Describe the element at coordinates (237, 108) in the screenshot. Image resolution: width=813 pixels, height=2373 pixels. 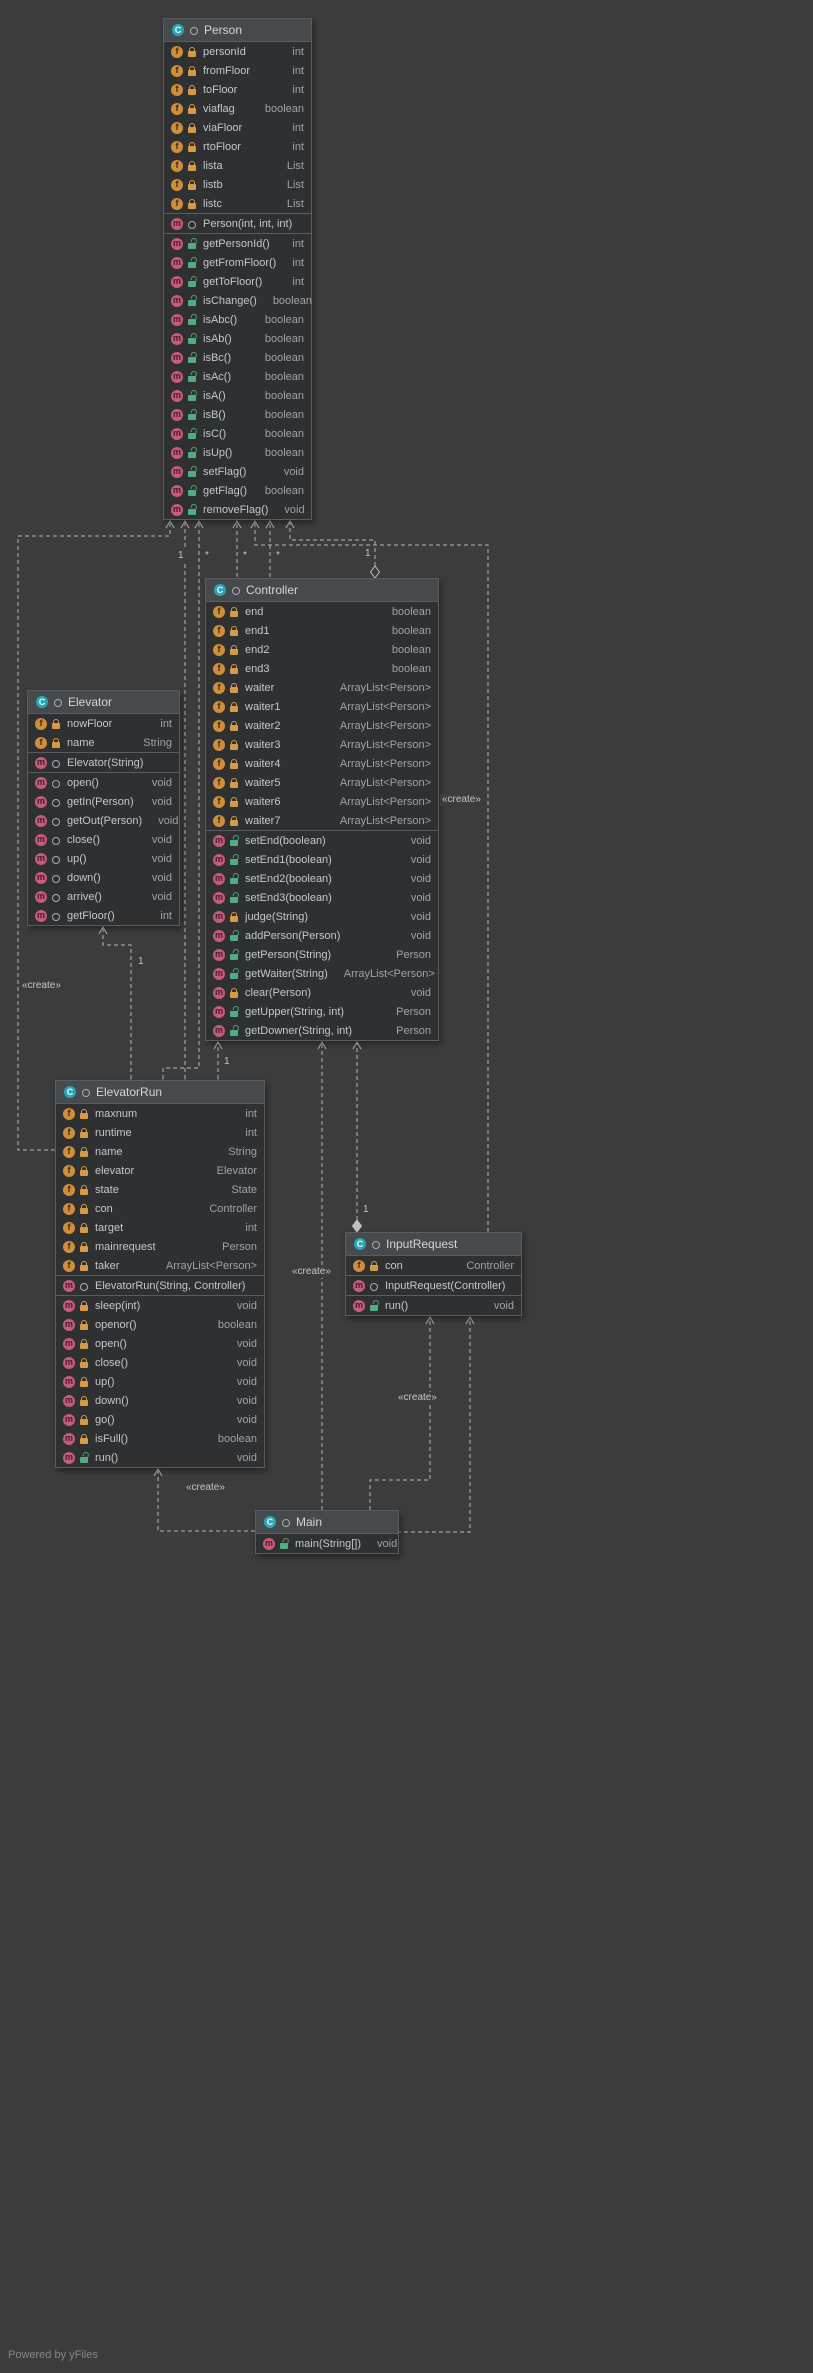
I see `member-row: viaflag boolean` at that location.